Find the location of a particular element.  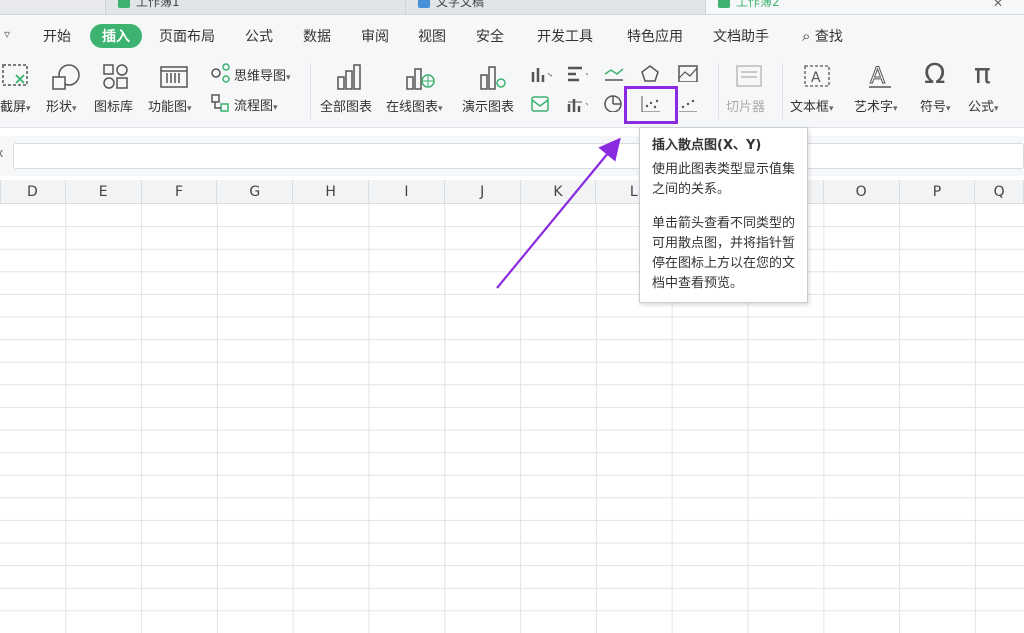

scatter-highlight-box is located at coordinates (651, 105).